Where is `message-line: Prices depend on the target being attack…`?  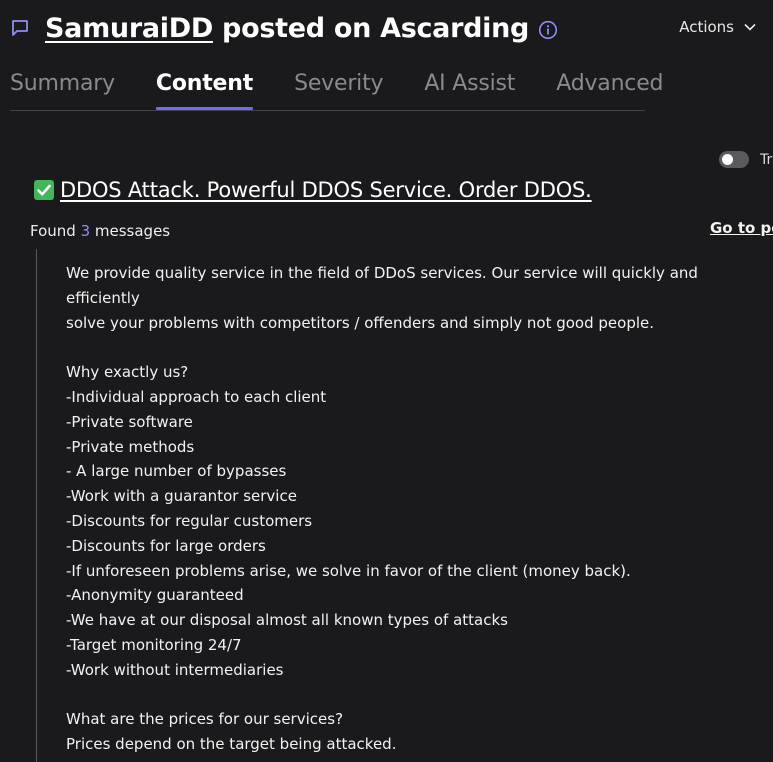
message-line: Prices depend on the target being attack… is located at coordinates (231, 744).